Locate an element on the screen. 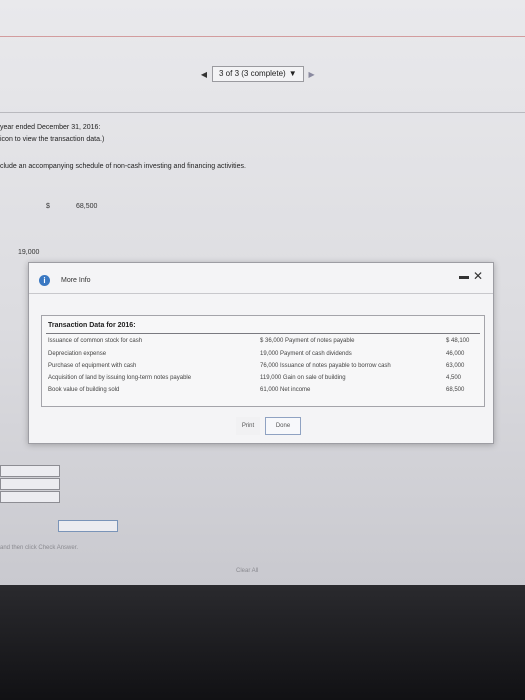  clear-all-button: Clear All is located at coordinates (247, 571).